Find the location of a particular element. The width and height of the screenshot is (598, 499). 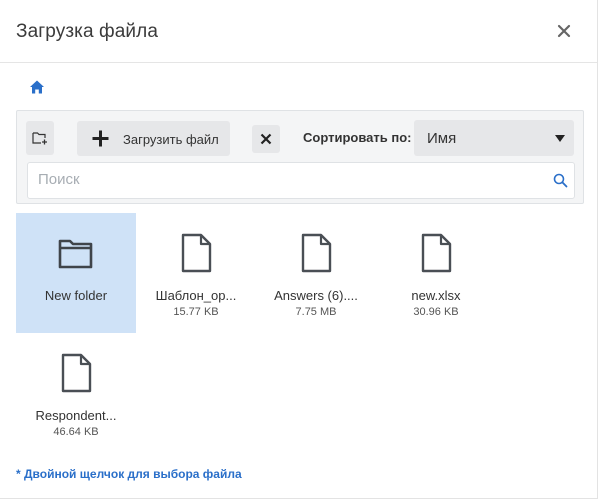

item-size: 15.77 KB is located at coordinates (196, 312).